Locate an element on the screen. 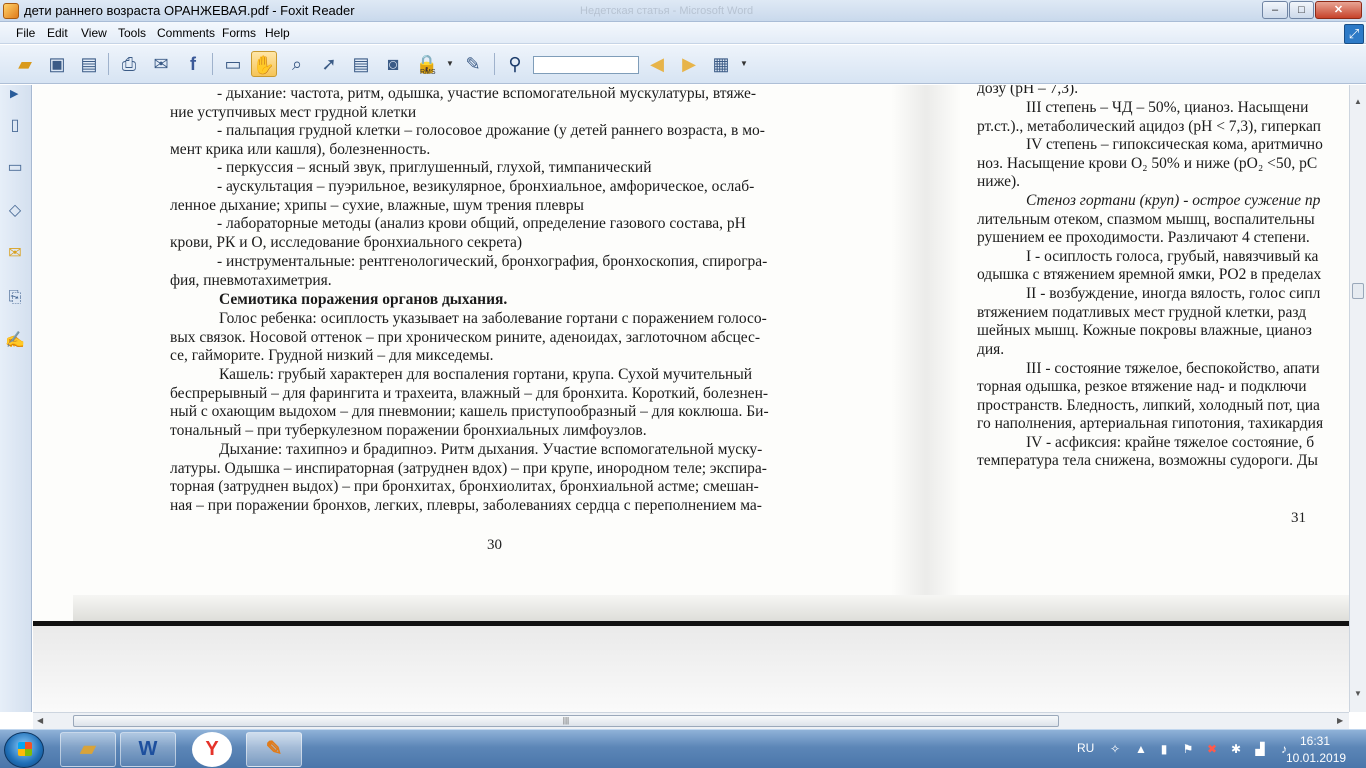 This screenshot has width=1366, height=768. expand-panel-icon: ▶ is located at coordinates (14, 93).